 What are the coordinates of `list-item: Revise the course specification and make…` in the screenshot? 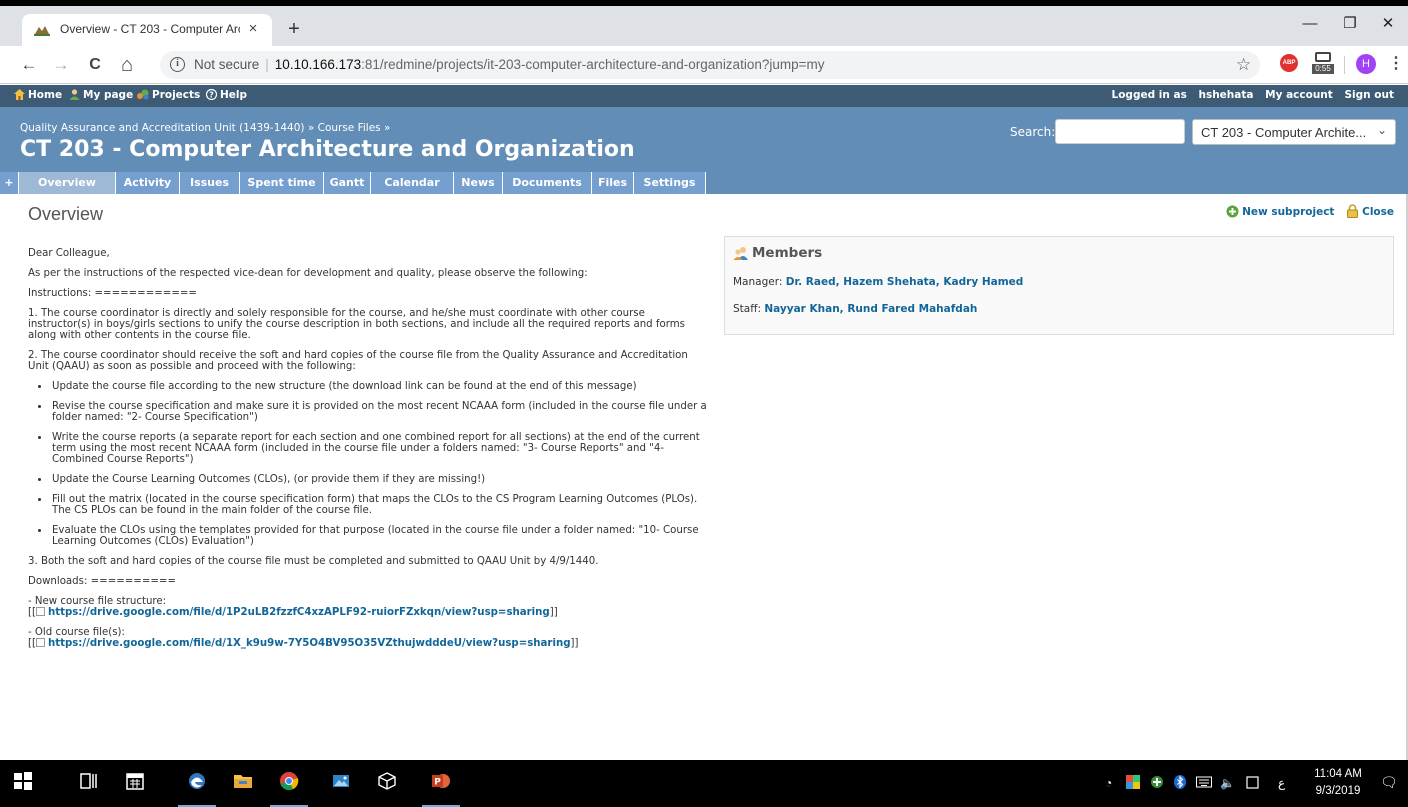 It's located at (379, 412).